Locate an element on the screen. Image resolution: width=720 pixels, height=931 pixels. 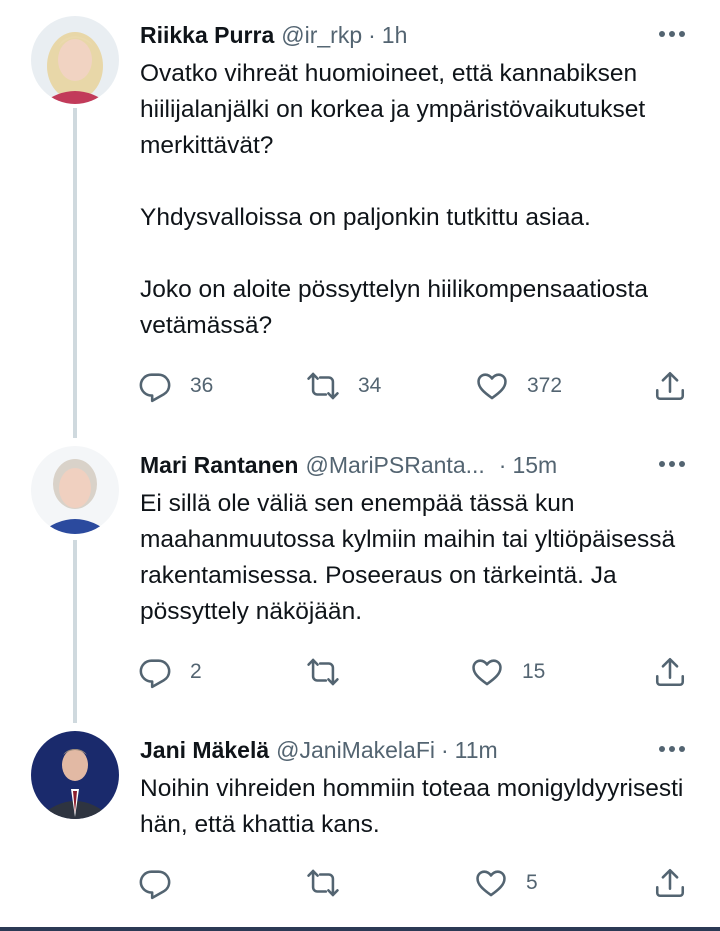
like-button: 5 is located at coordinates (506, 883).